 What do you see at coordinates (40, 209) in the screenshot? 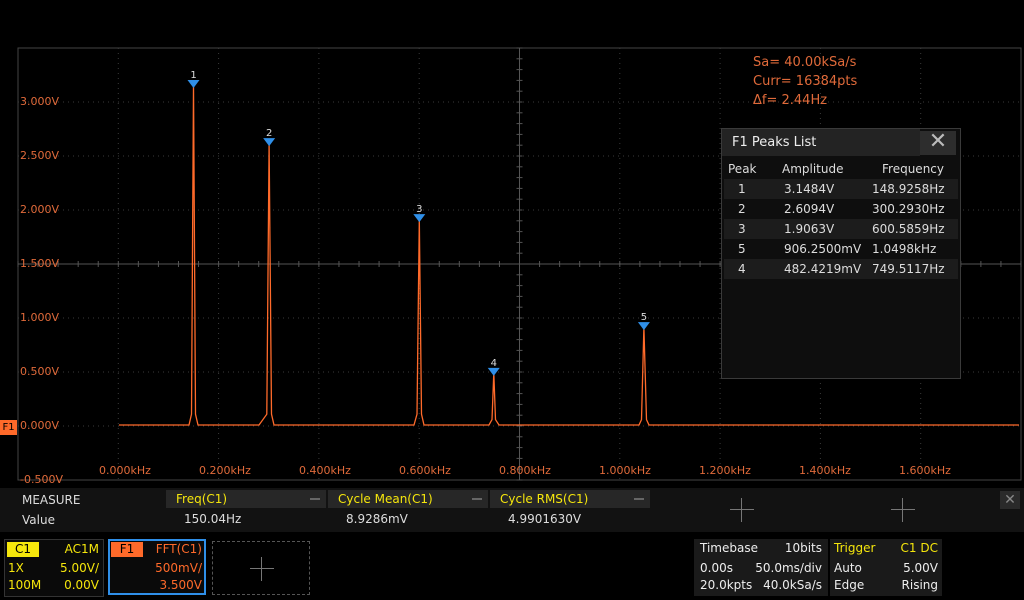
I see `y-tick-label: 2.000V` at bounding box center [40, 209].